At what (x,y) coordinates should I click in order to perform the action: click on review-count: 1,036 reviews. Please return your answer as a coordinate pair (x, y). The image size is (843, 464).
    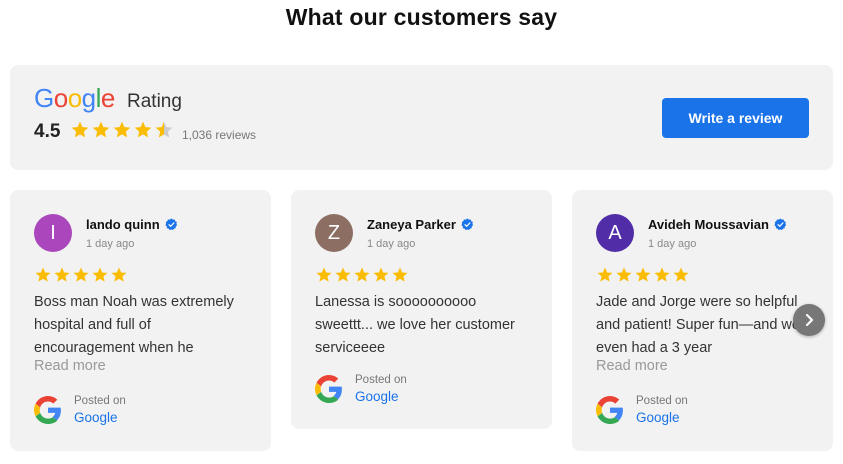
    Looking at the image, I should click on (219, 135).